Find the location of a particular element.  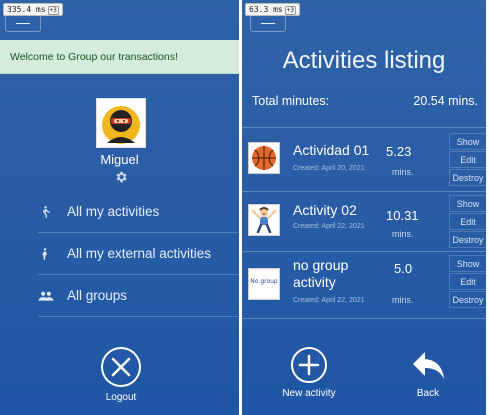

close-circle-icon is located at coordinates (121, 367).